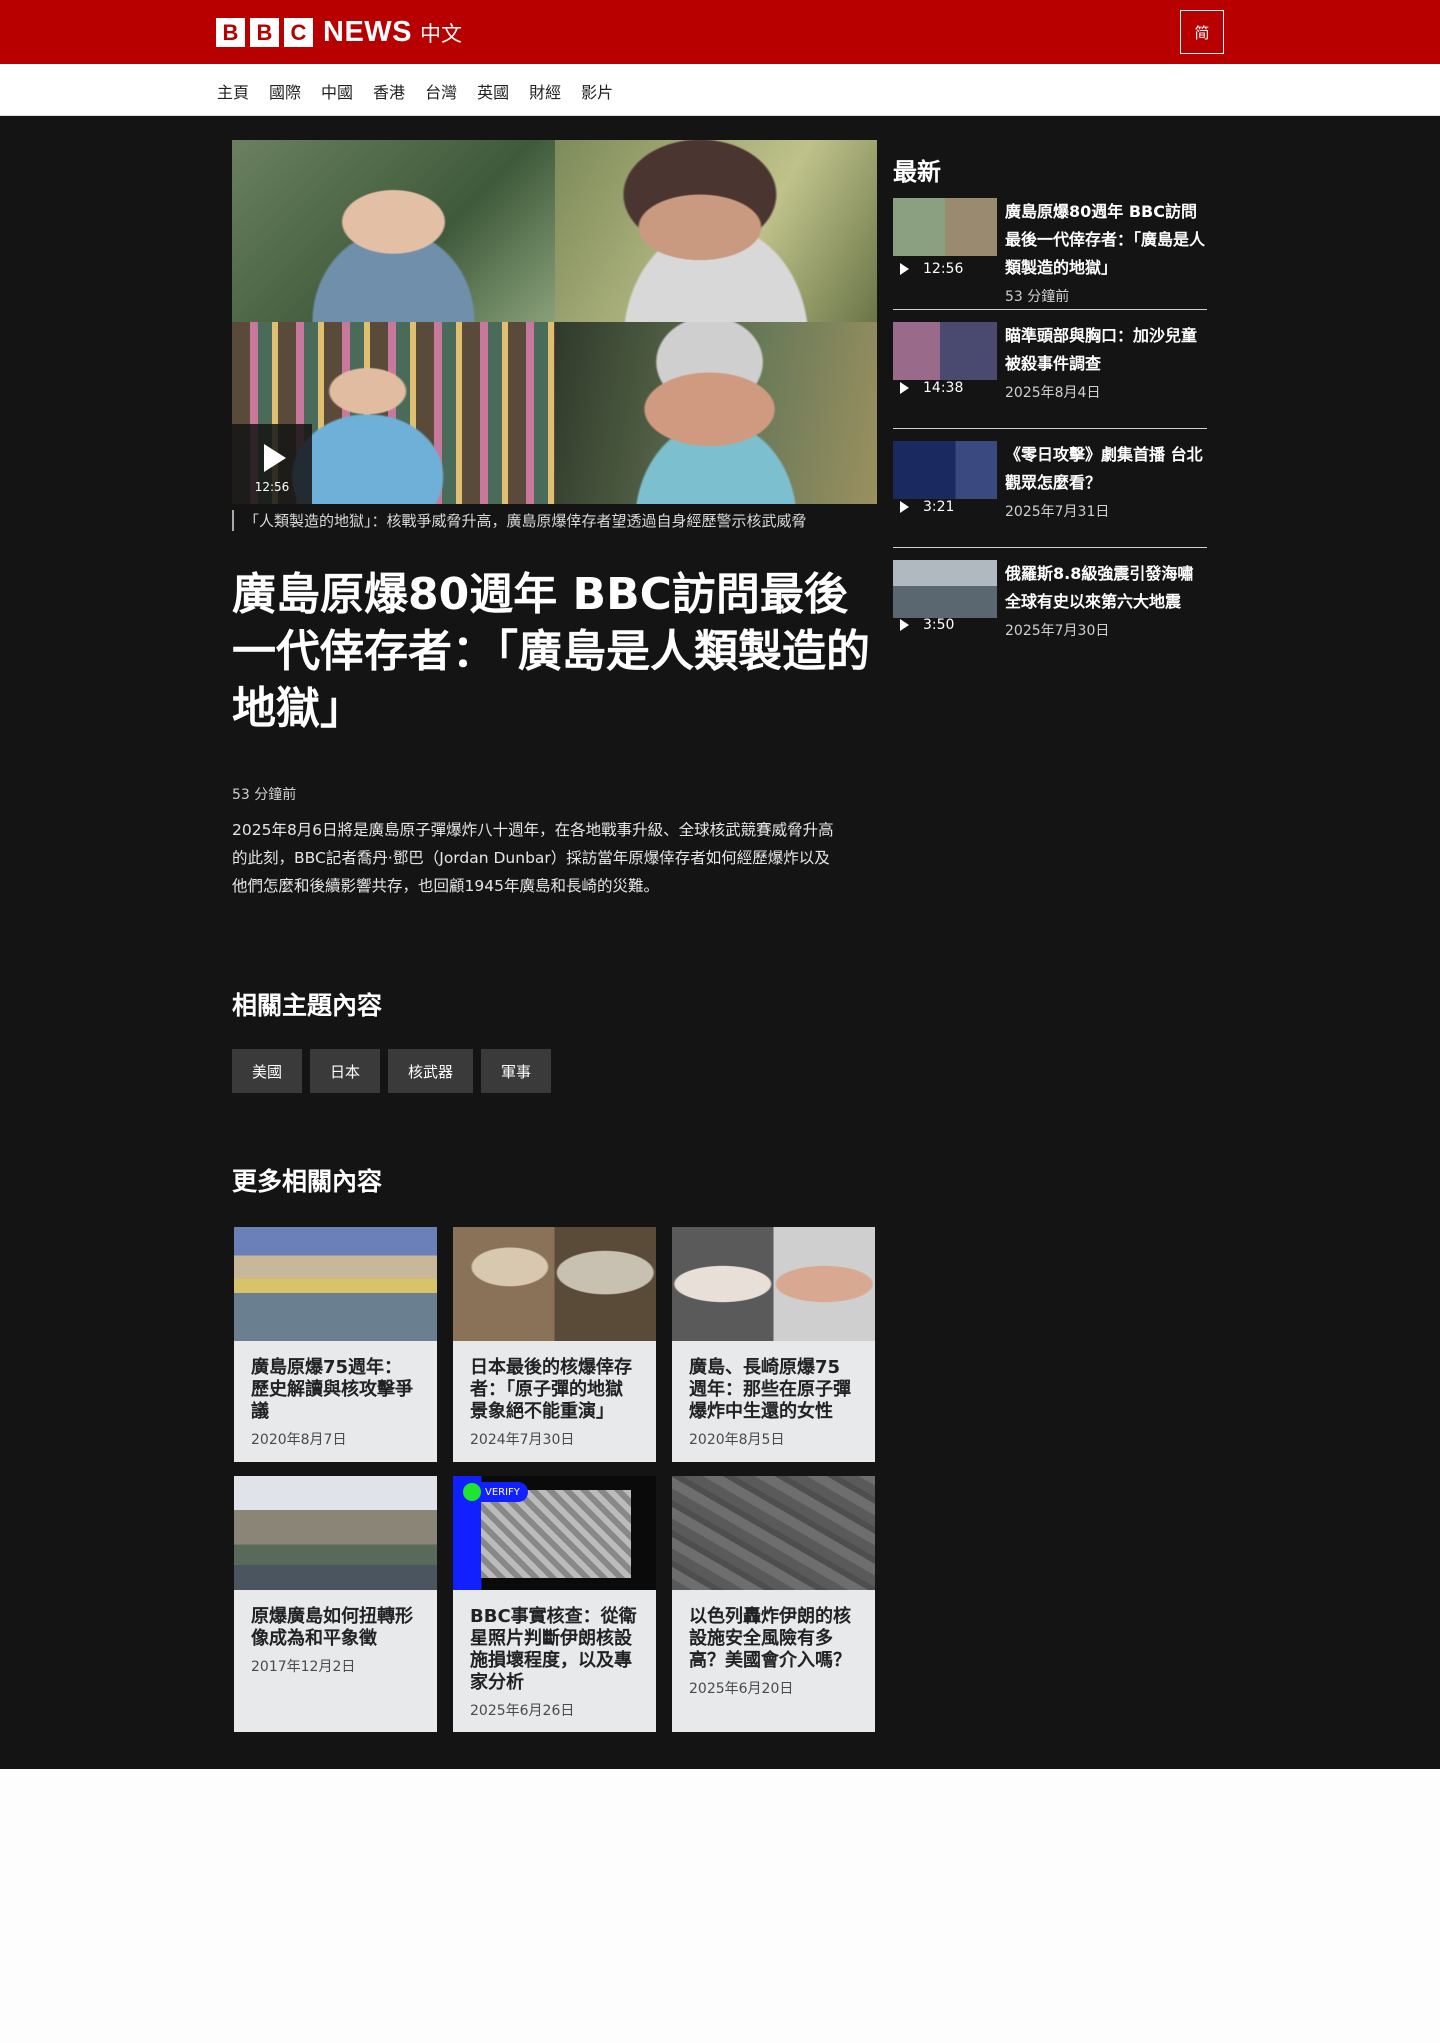 The image size is (1440, 2043). Describe the element at coordinates (307, 1181) in the screenshot. I see `more-related-title: 更多相關內容` at that location.